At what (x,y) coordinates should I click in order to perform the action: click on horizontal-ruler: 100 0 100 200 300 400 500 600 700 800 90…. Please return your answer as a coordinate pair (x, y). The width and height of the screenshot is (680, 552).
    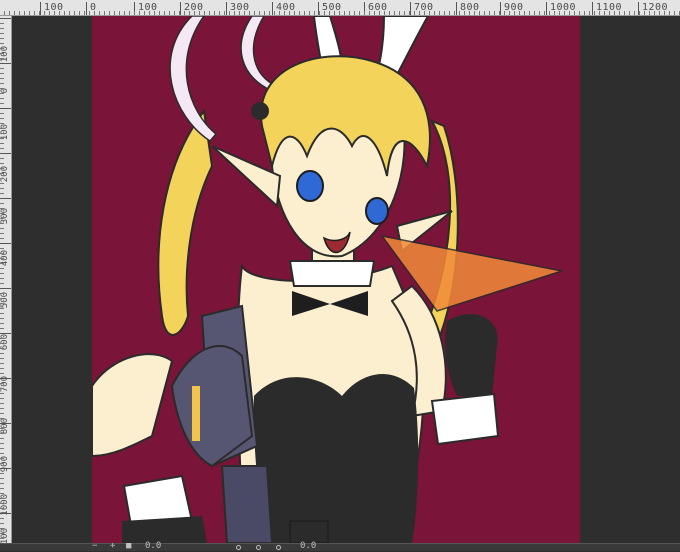
    Looking at the image, I should click on (340, 8).